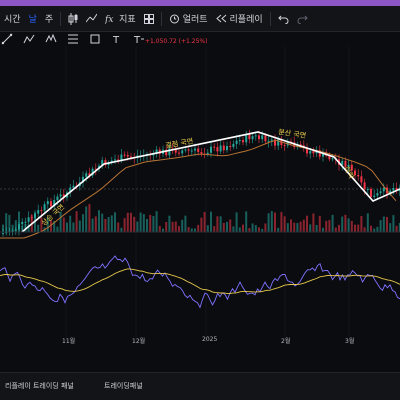  What do you see at coordinates (283, 19) in the screenshot?
I see `undo-button` at bounding box center [283, 19].